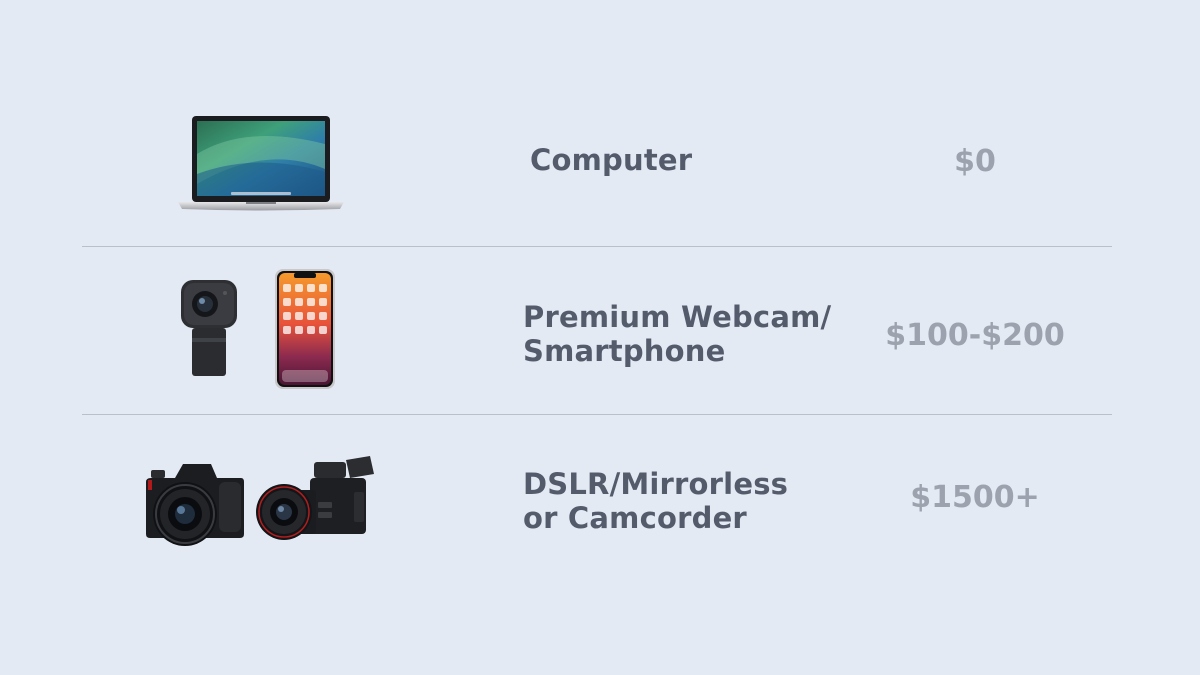 The width and height of the screenshot is (1200, 675). I want to click on row-price-computer: $0, so click(975, 161).